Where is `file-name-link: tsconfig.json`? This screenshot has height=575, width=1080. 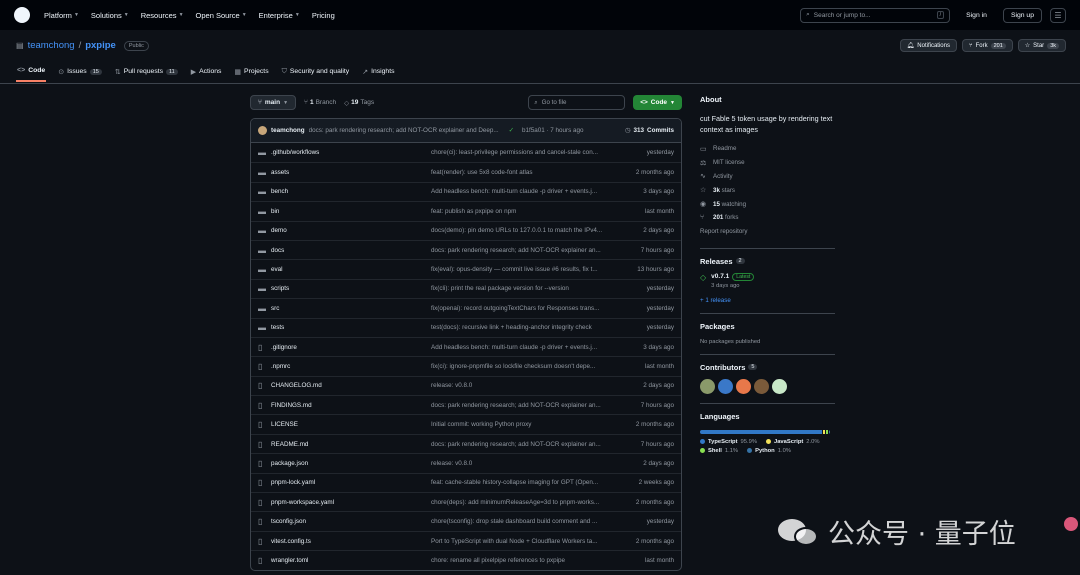 file-name-link: tsconfig.json is located at coordinates (351, 521).